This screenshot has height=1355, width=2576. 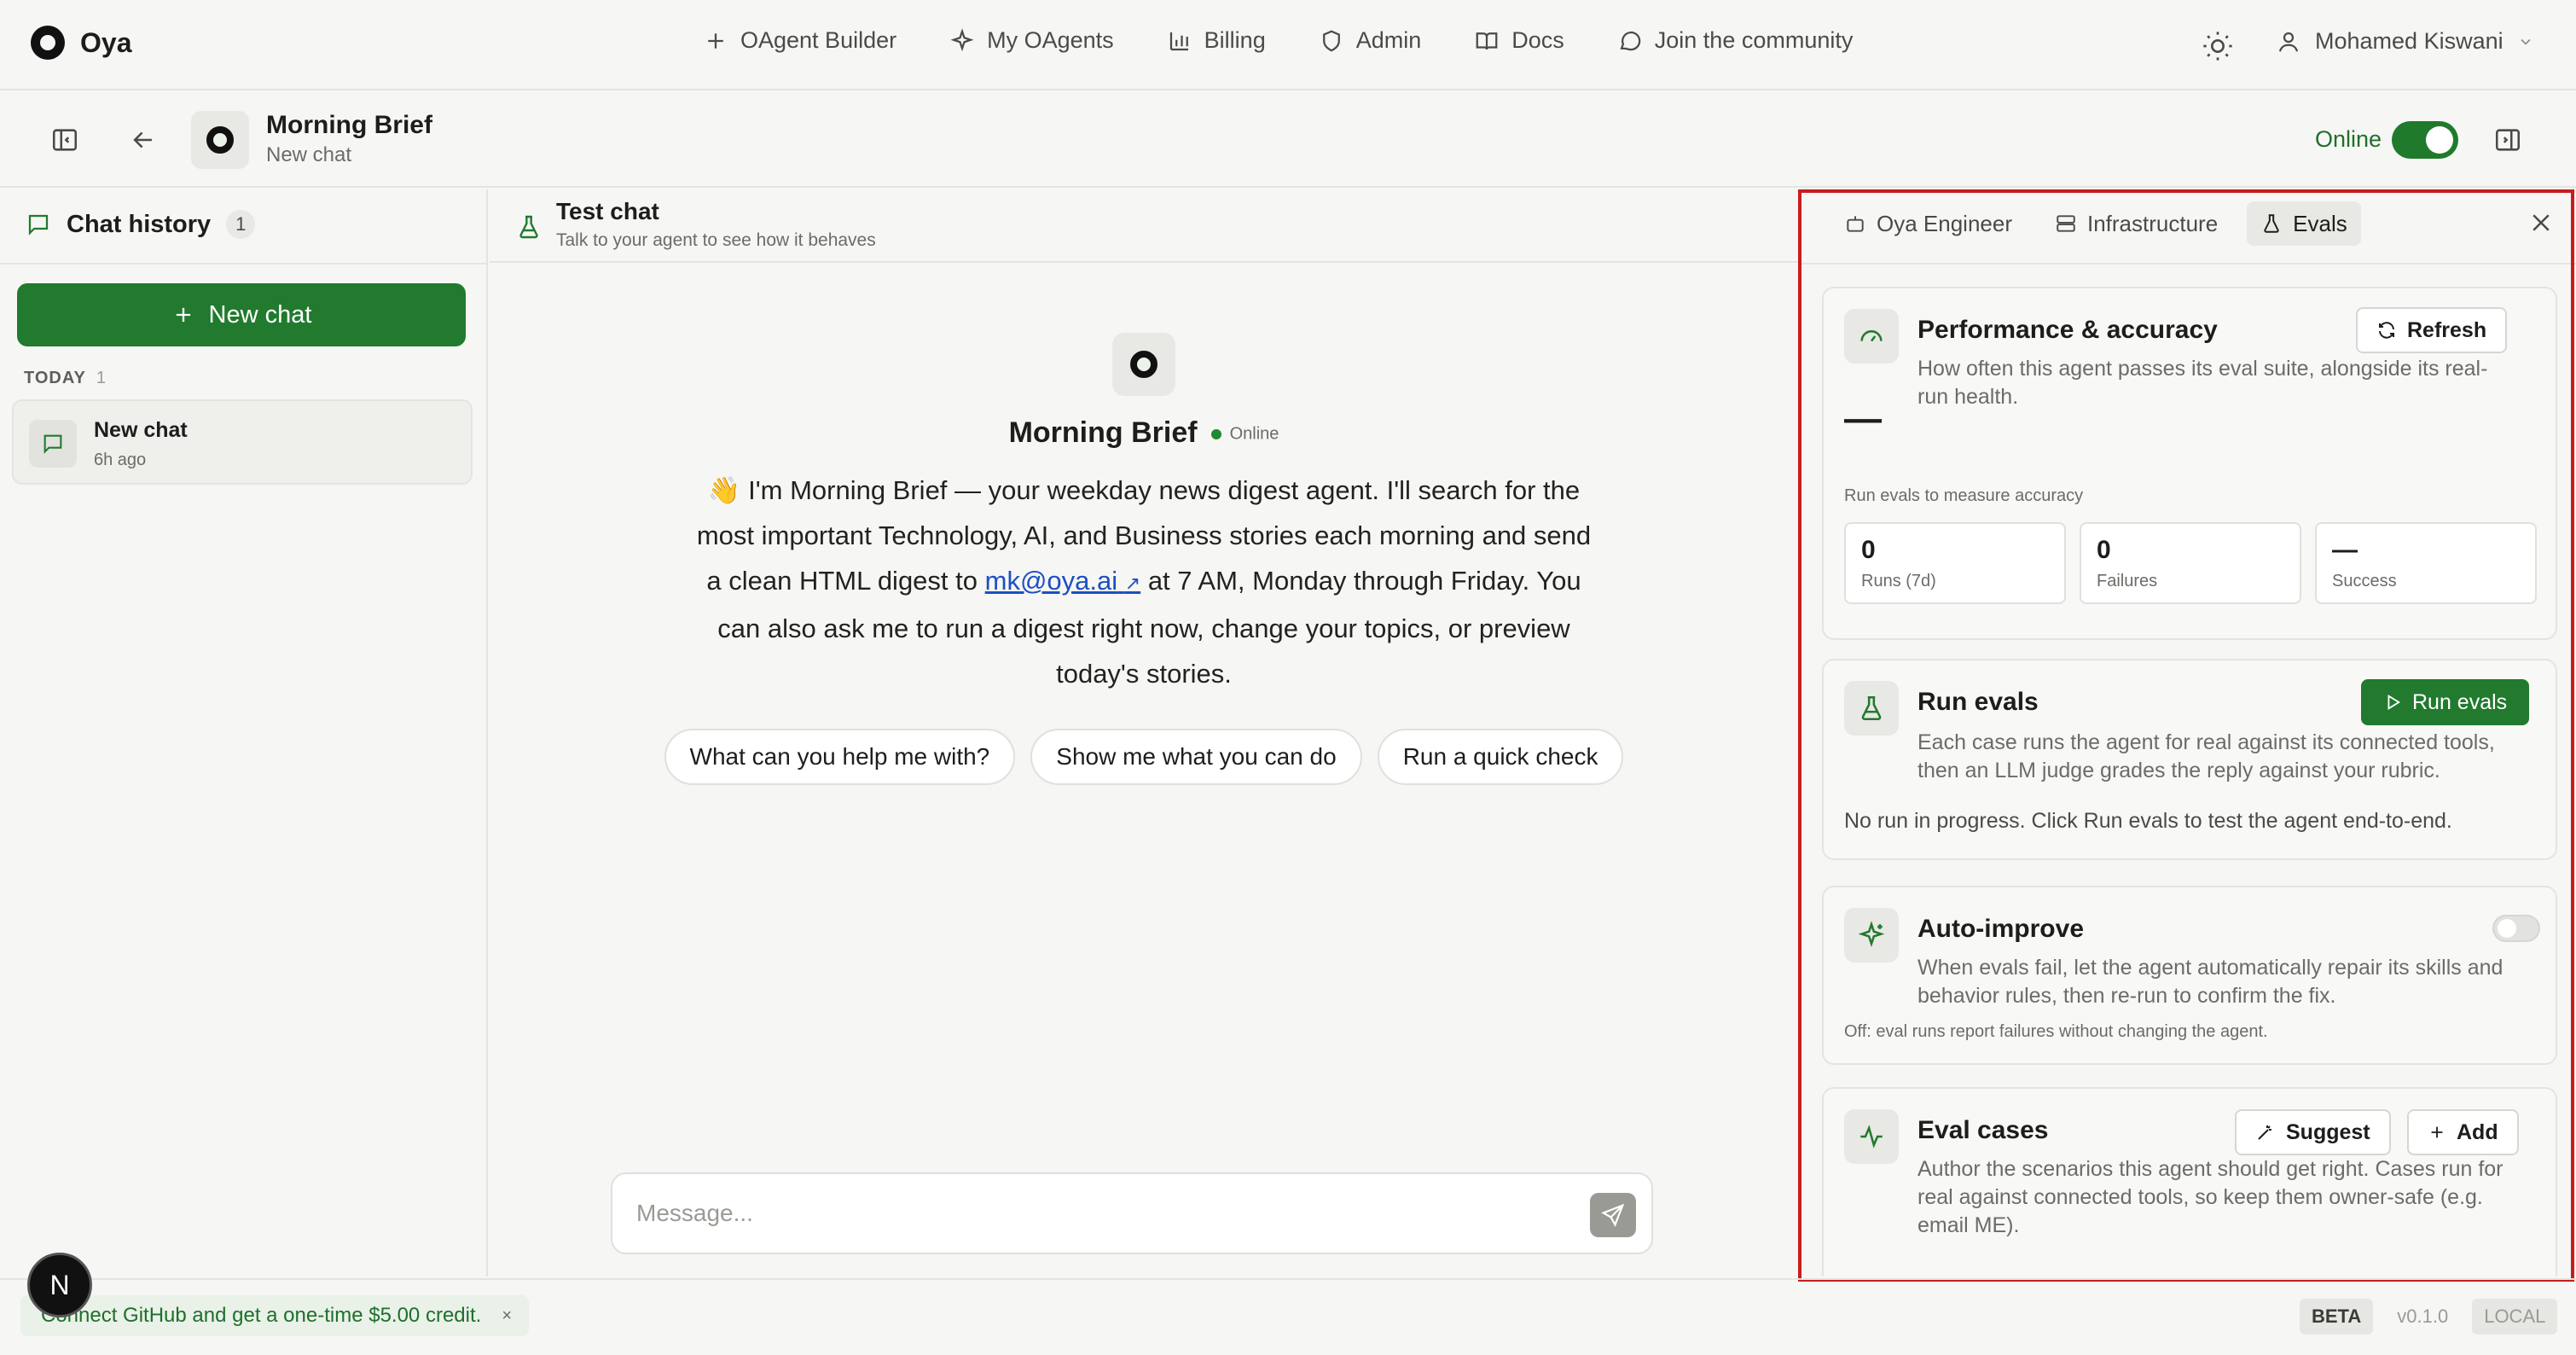 I want to click on user-icon, so click(x=2288, y=42).